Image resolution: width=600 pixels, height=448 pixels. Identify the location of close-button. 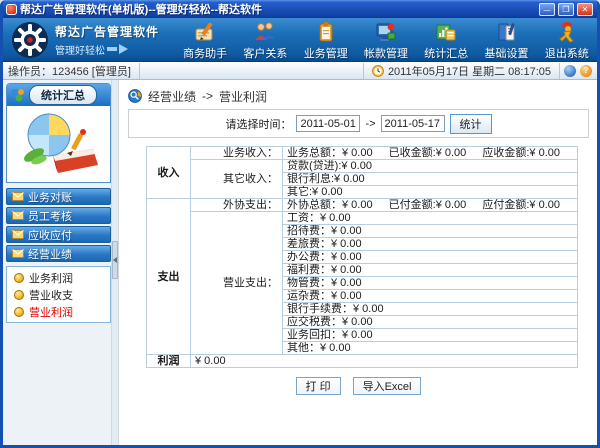
(585, 9).